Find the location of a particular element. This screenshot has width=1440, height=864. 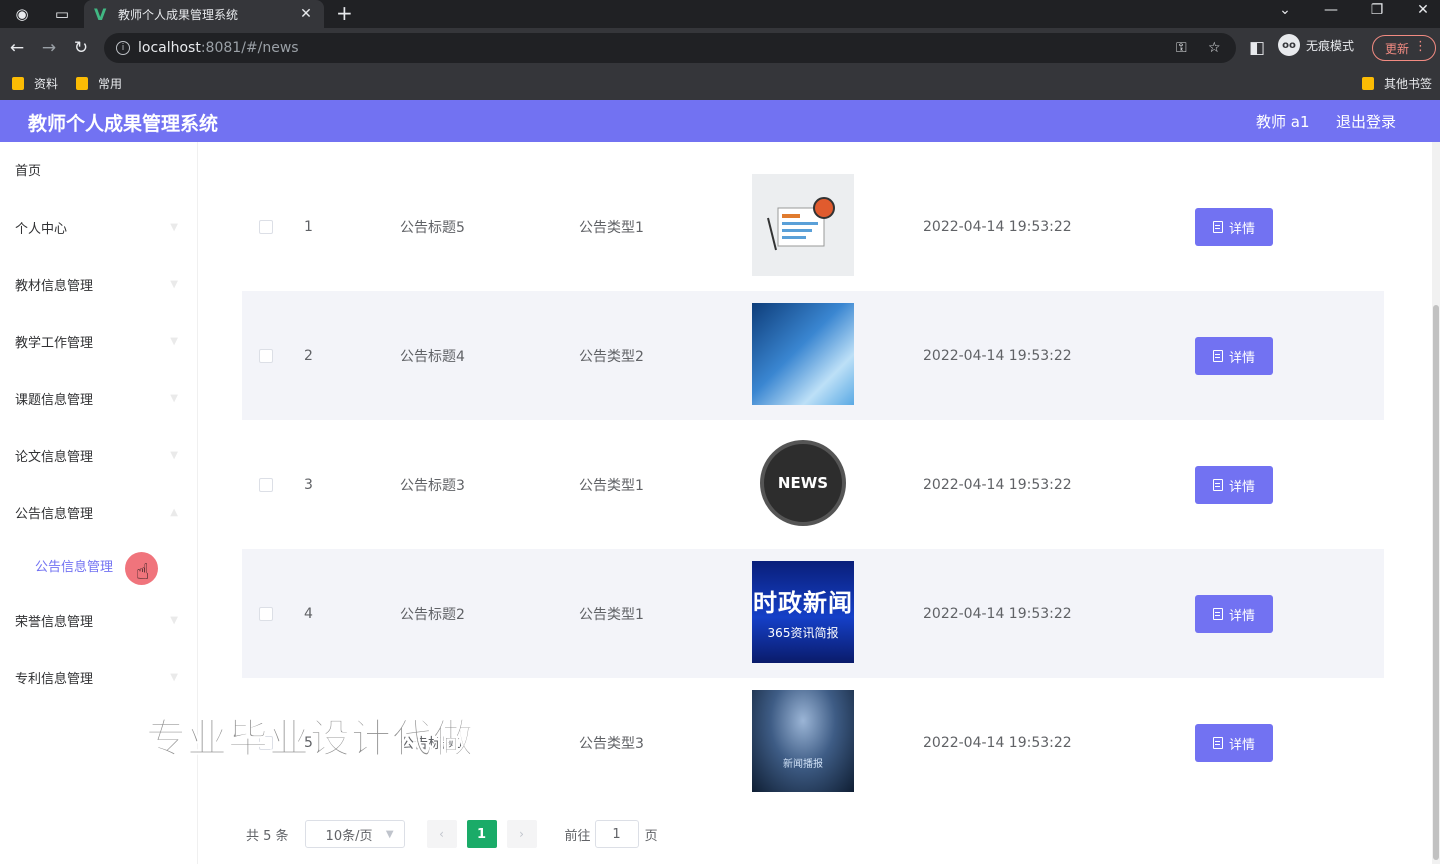

sidebar-item-label: 专利信息管理 is located at coordinates (54, 679).